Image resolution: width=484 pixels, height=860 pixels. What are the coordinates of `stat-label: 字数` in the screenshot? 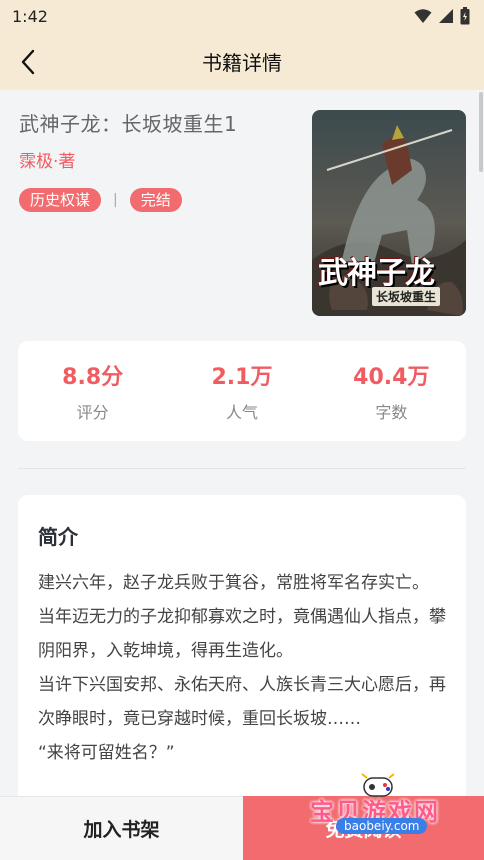 It's located at (391, 412).